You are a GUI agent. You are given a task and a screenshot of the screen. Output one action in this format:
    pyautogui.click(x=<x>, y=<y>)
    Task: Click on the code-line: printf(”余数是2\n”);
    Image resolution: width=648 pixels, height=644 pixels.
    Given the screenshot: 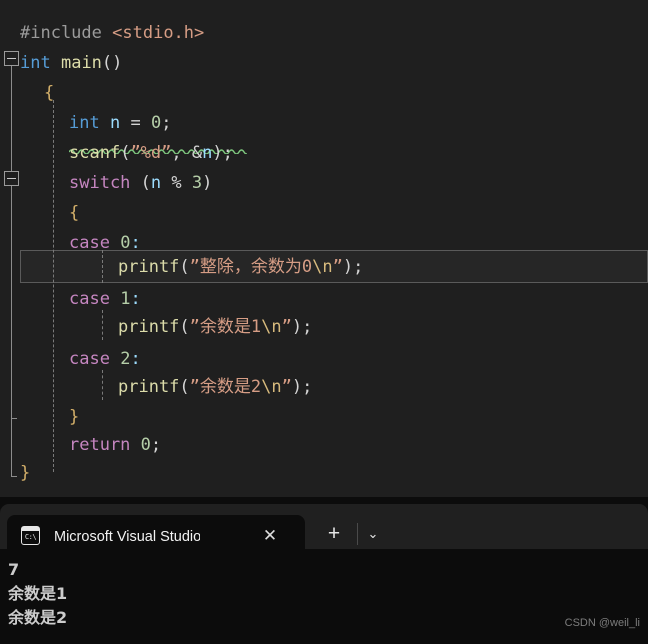 What is the action you would take?
    pyautogui.click(x=324, y=387)
    